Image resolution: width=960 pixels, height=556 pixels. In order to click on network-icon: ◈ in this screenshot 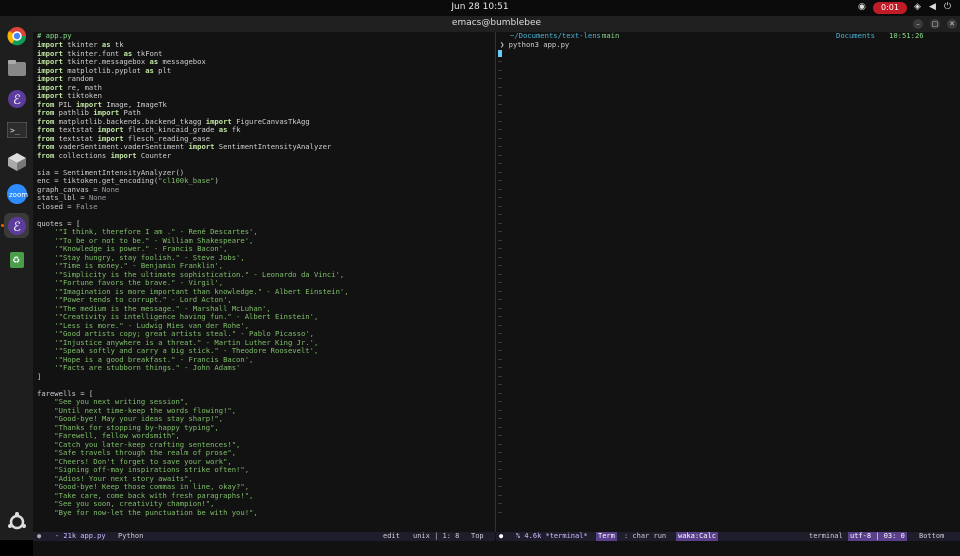, I will do `click(917, 7)`.